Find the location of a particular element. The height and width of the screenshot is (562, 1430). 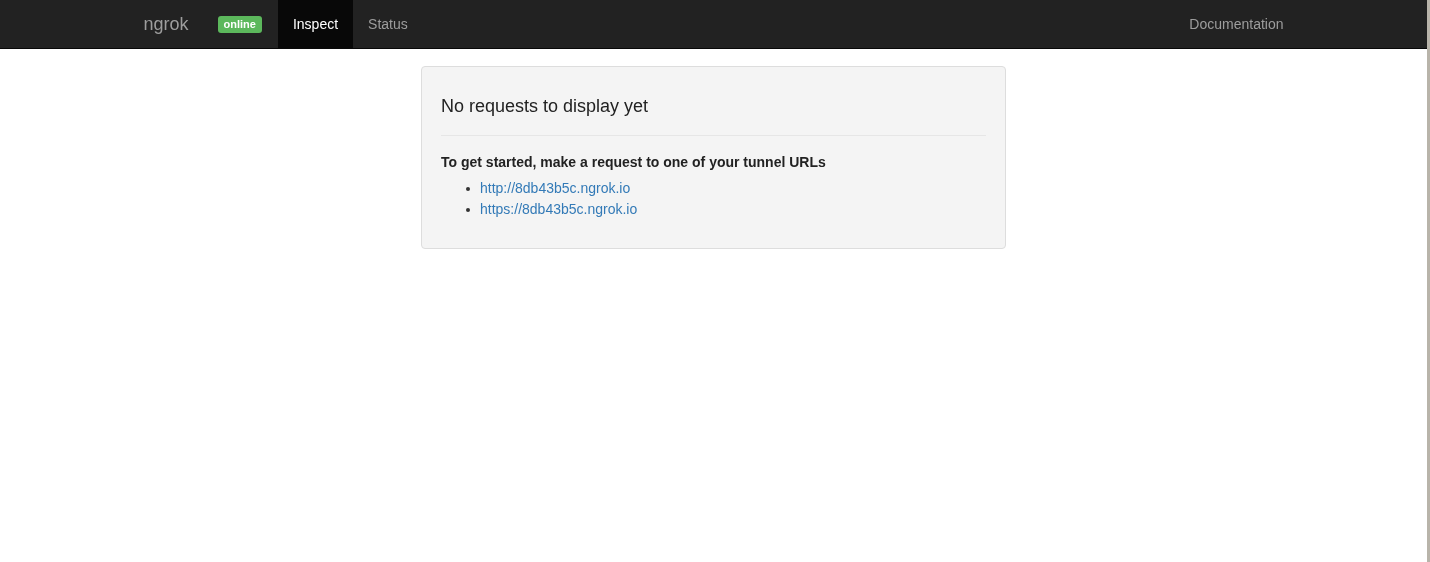

instruction-text: To get started, make a request to one of your tunnel URLs is located at coordinates (634, 162).